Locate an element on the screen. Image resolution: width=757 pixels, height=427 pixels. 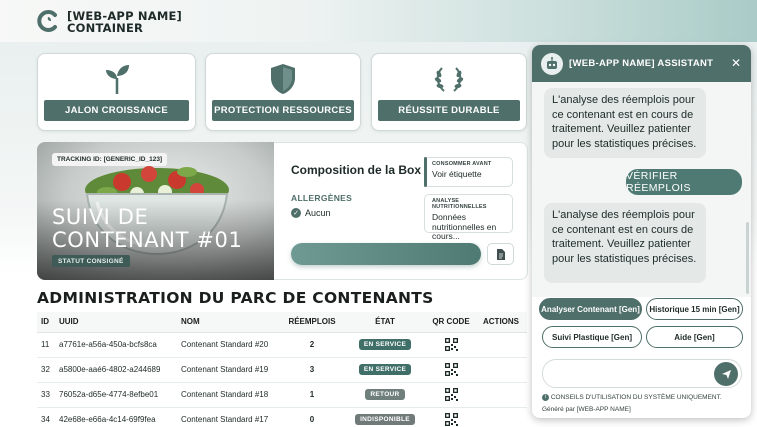
row-name: Contenant Standard #20 is located at coordinates (231, 345).